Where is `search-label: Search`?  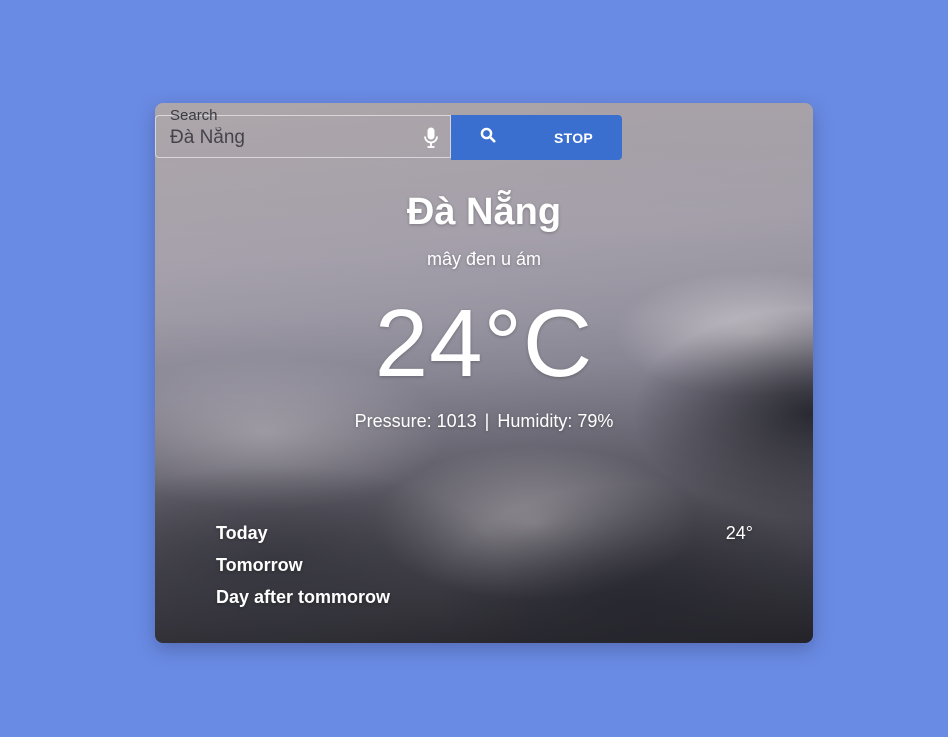 search-label: Search is located at coordinates (194, 115).